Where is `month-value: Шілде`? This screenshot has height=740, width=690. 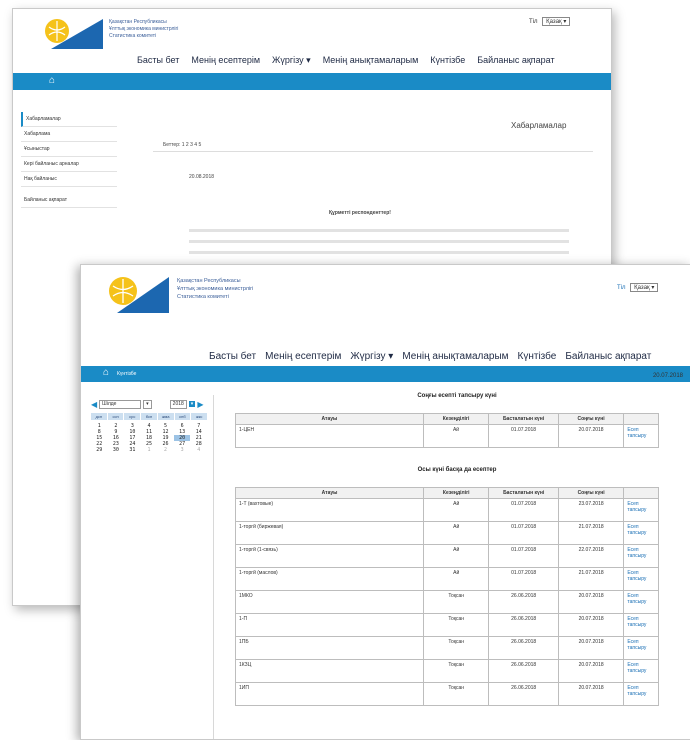
month-value: Шілде is located at coordinates (109, 403).